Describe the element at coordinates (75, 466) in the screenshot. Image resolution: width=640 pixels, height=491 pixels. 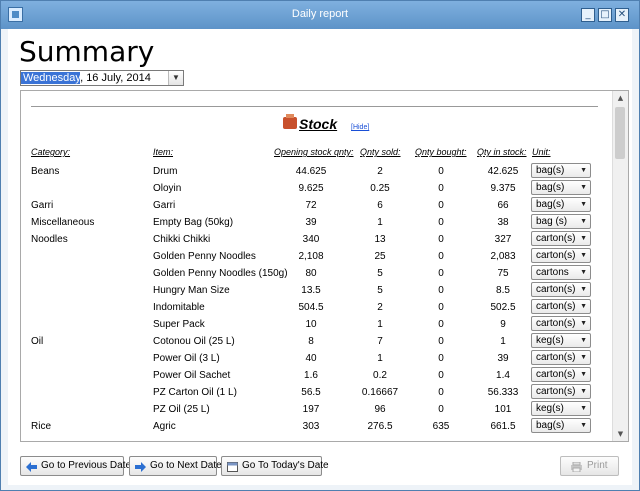
I see `previous-date-button: Go to Previous Date` at that location.